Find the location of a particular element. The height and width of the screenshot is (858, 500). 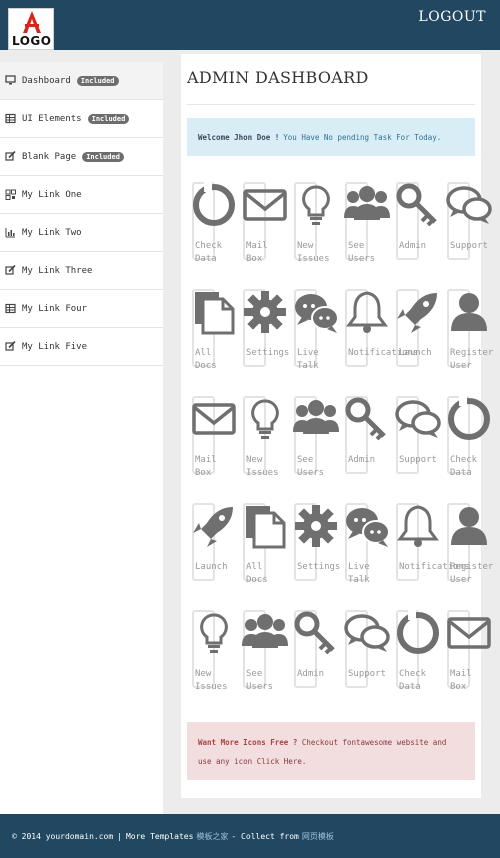

sidebar-item-my-link-two: My Link Two is located at coordinates (81, 233).